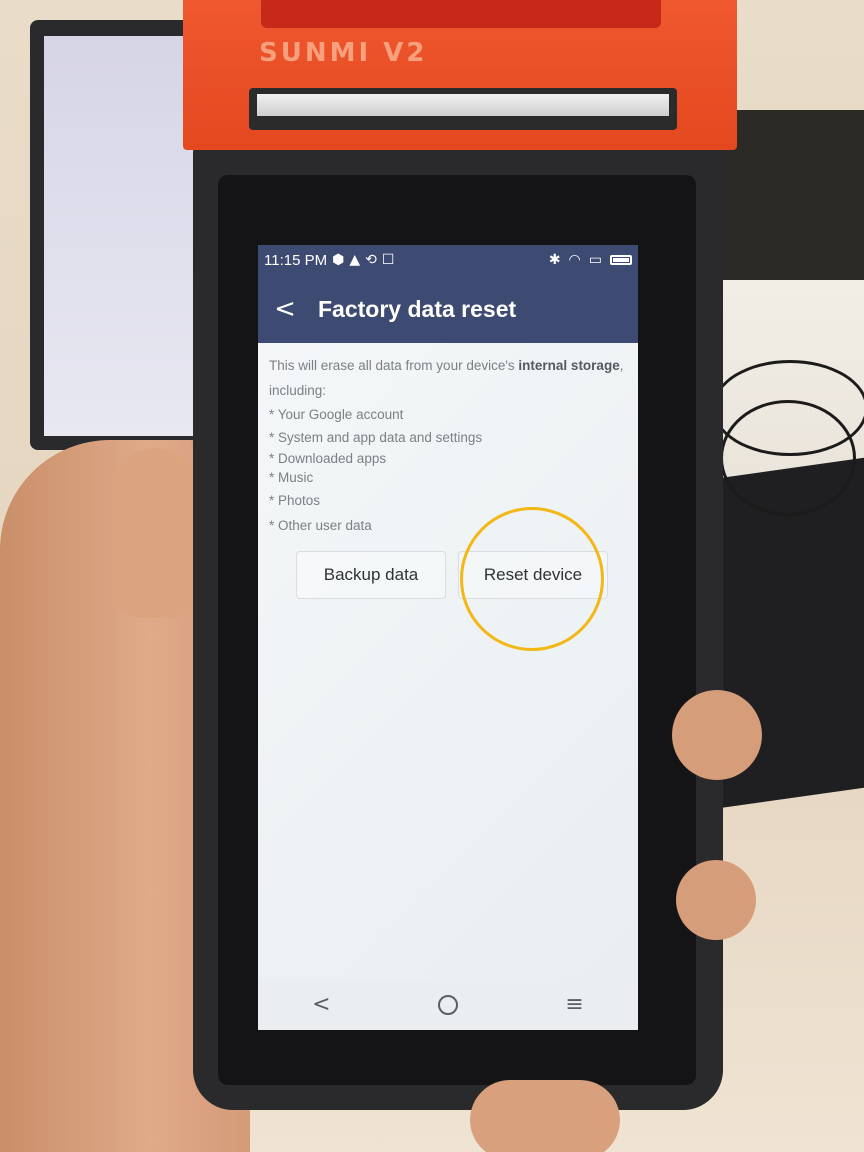  Describe the element at coordinates (343, 53) in the screenshot. I see `device-brand-label: SUNMI V2` at that location.